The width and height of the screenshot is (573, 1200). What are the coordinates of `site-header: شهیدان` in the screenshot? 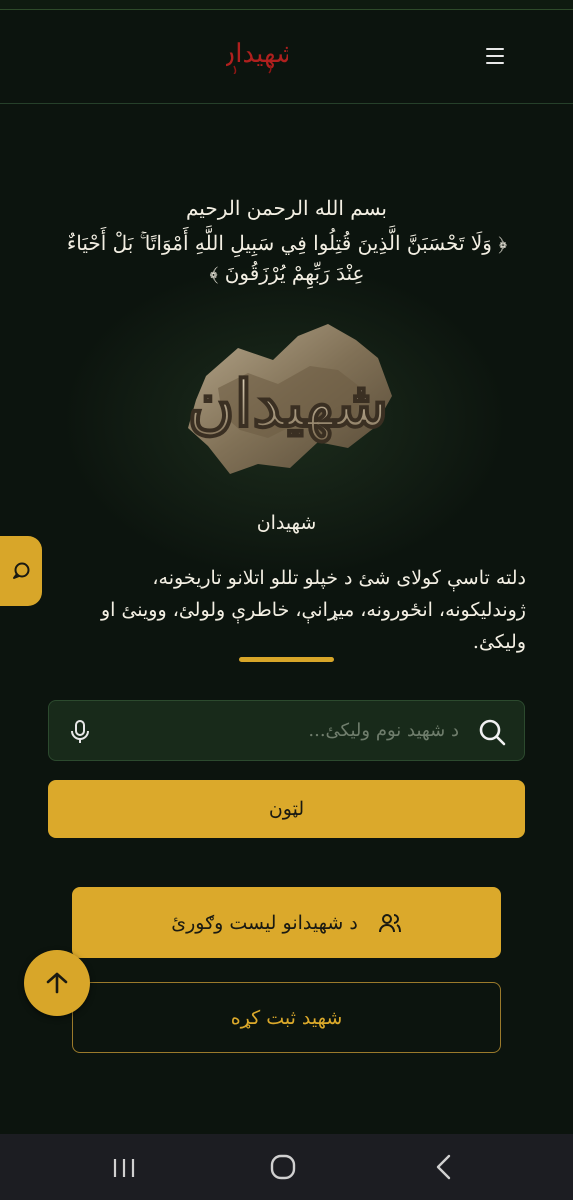 It's located at (286, 57).